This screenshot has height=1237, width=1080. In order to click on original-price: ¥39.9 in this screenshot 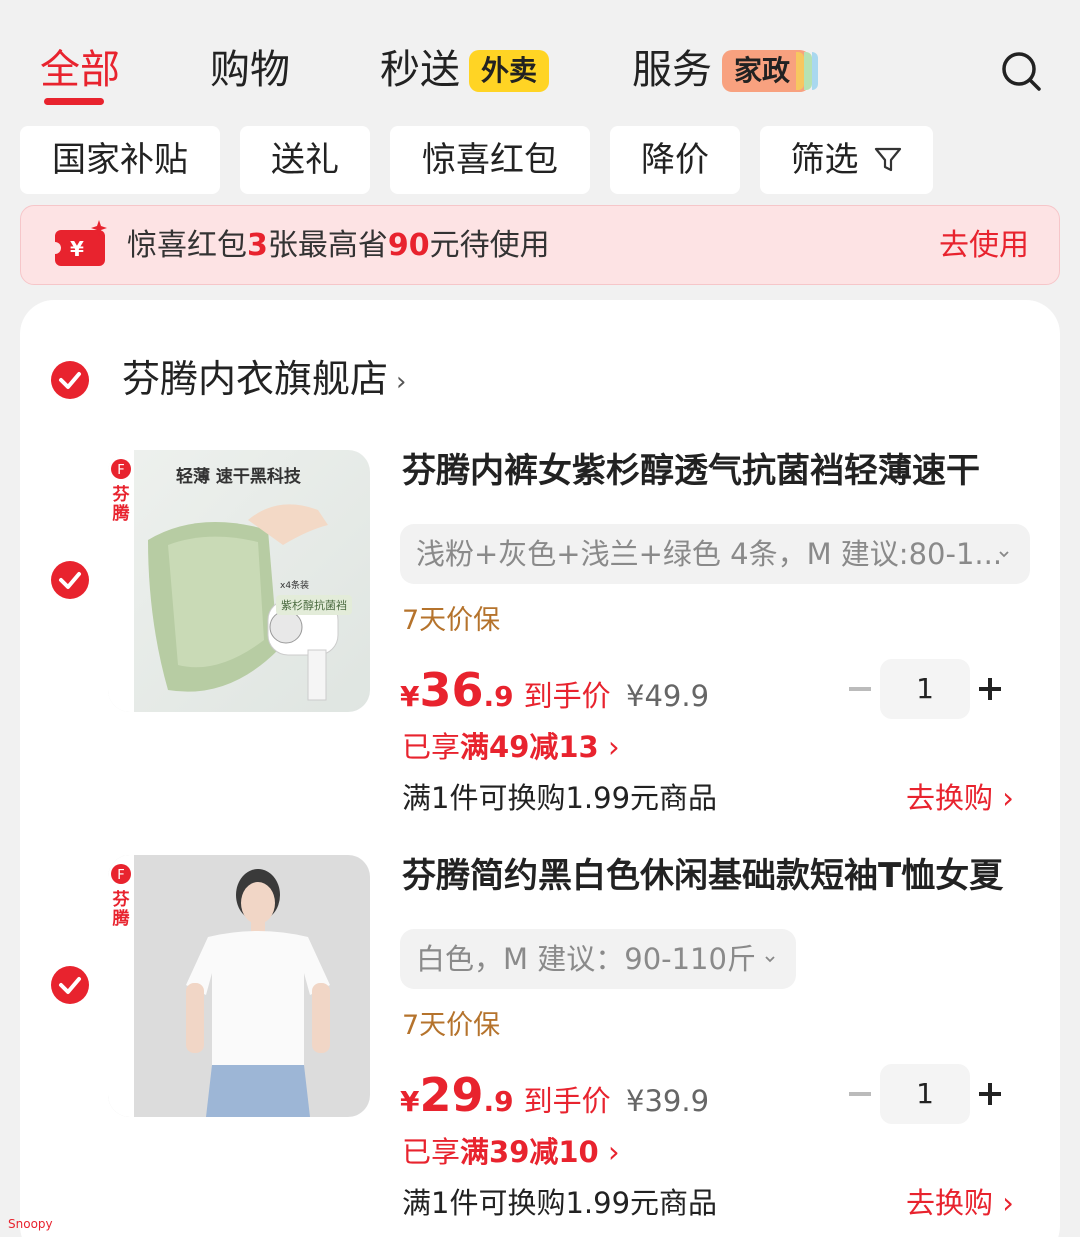, I will do `click(668, 1101)`.